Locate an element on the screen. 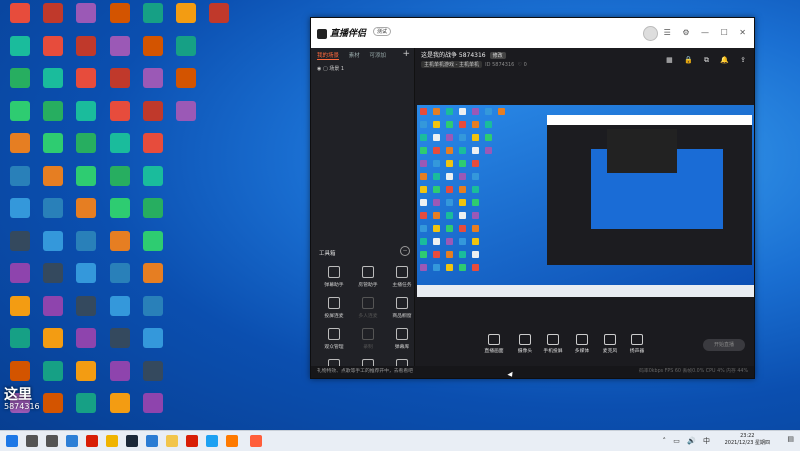 The image size is (800, 451). tool-label: 弹幕库 is located at coordinates (402, 347).